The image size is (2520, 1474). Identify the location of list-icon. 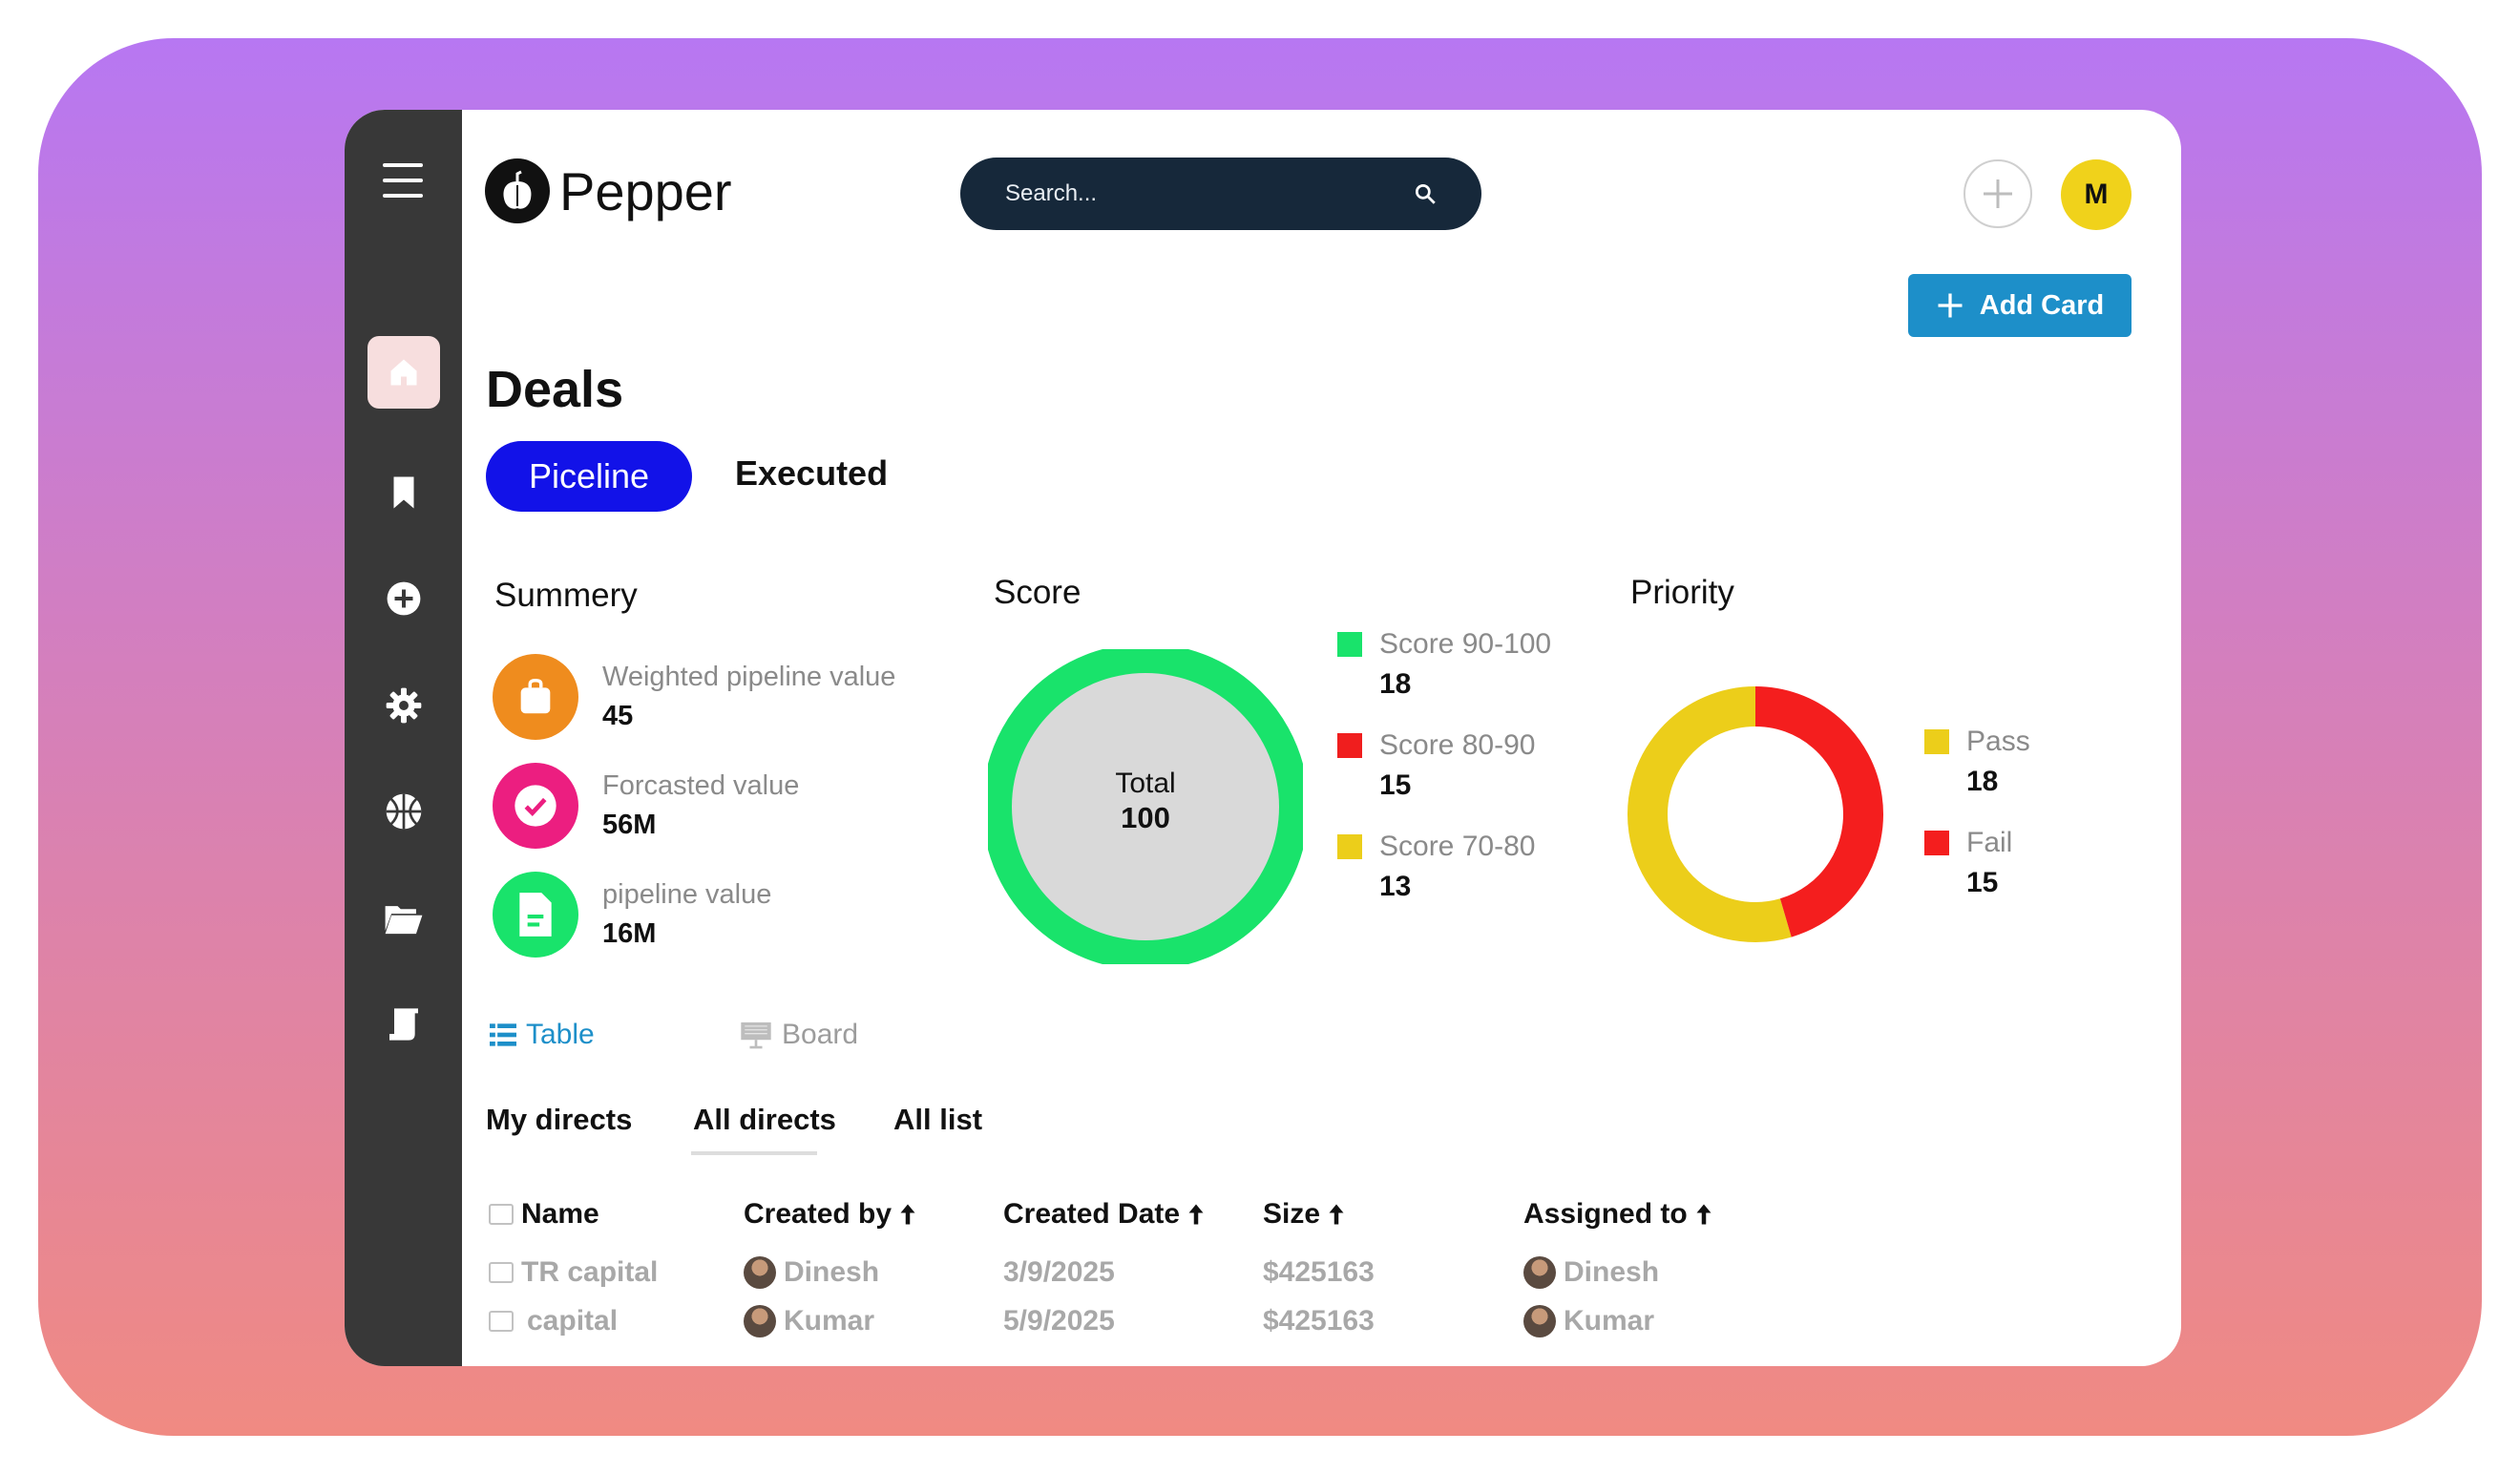
(503, 1034).